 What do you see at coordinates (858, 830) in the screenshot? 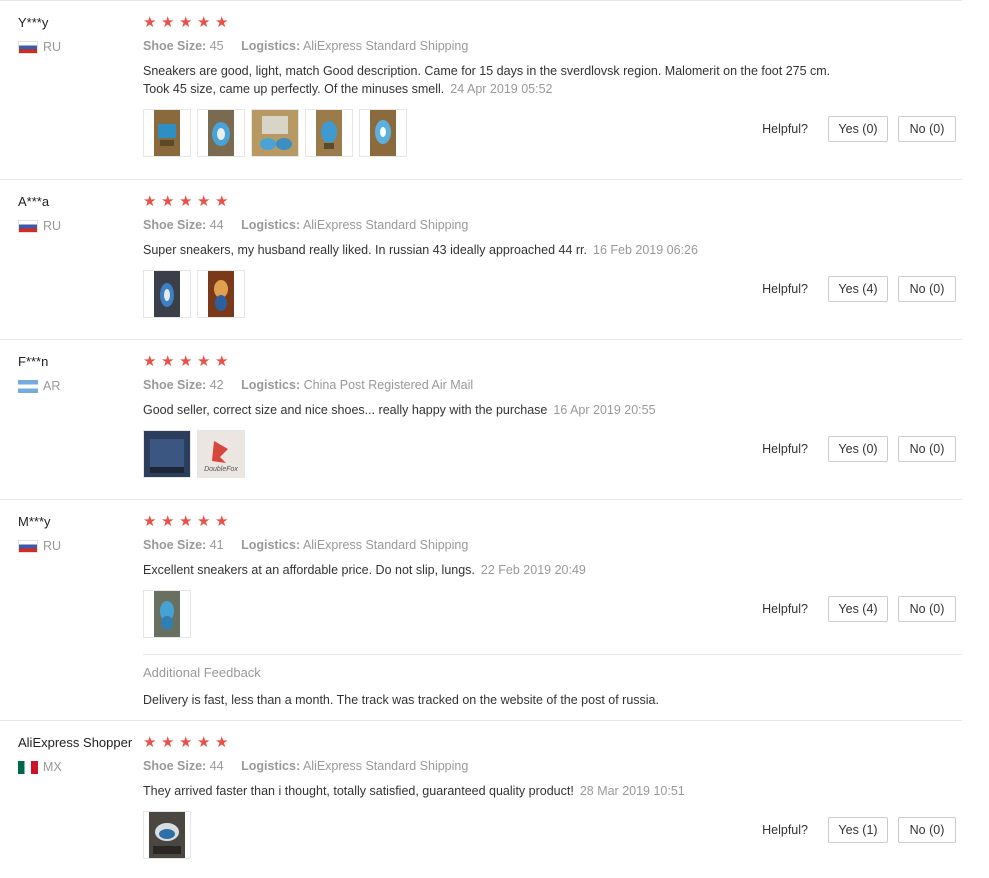
I see `helpful-yes-button: Yes (1)` at bounding box center [858, 830].